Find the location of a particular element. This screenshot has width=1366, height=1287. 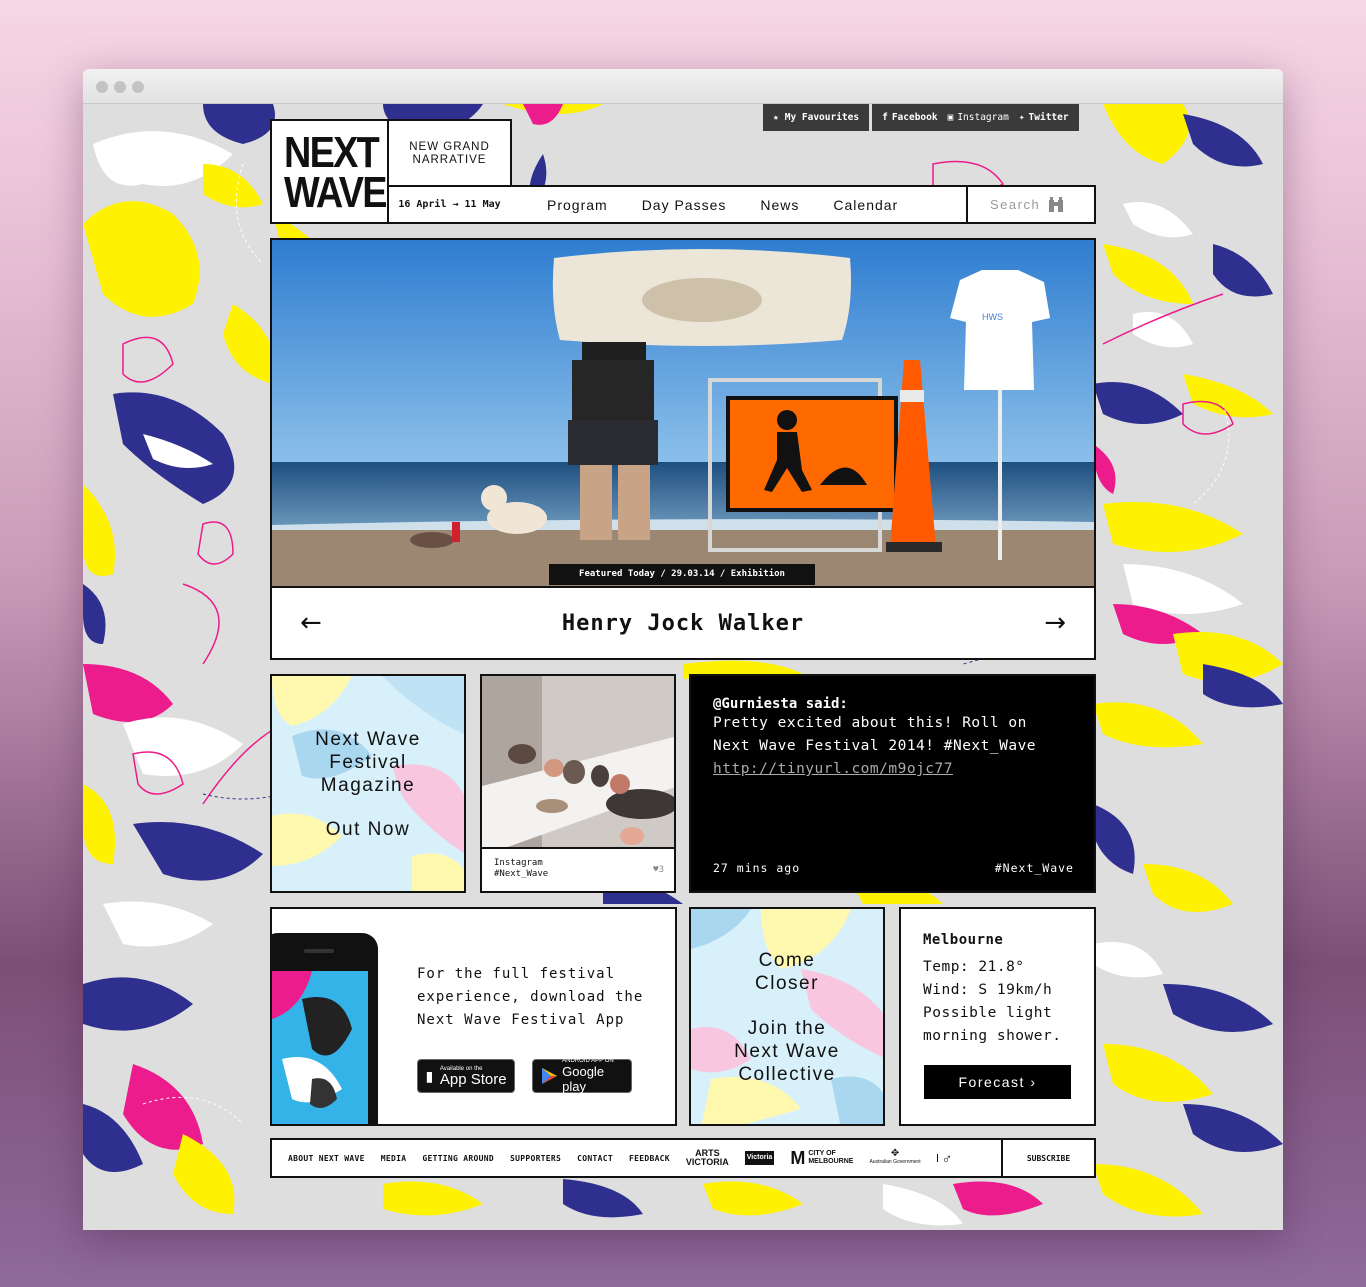

nav-calendar: Calendar is located at coordinates (865, 205).